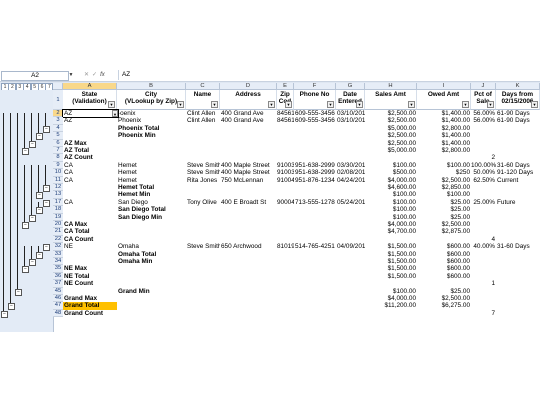  Describe the element at coordinates (58, 247) in the screenshot. I see `row-number: 32` at that location.